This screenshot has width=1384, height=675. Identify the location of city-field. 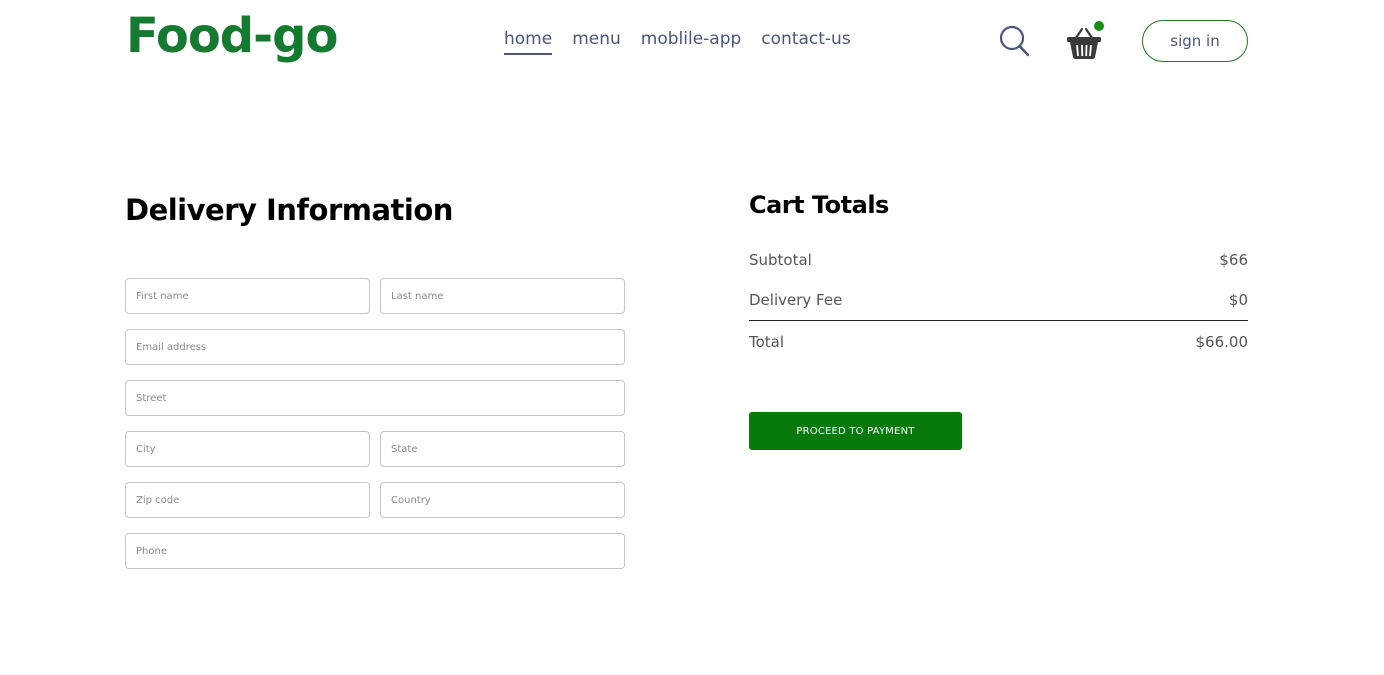
(247, 449).